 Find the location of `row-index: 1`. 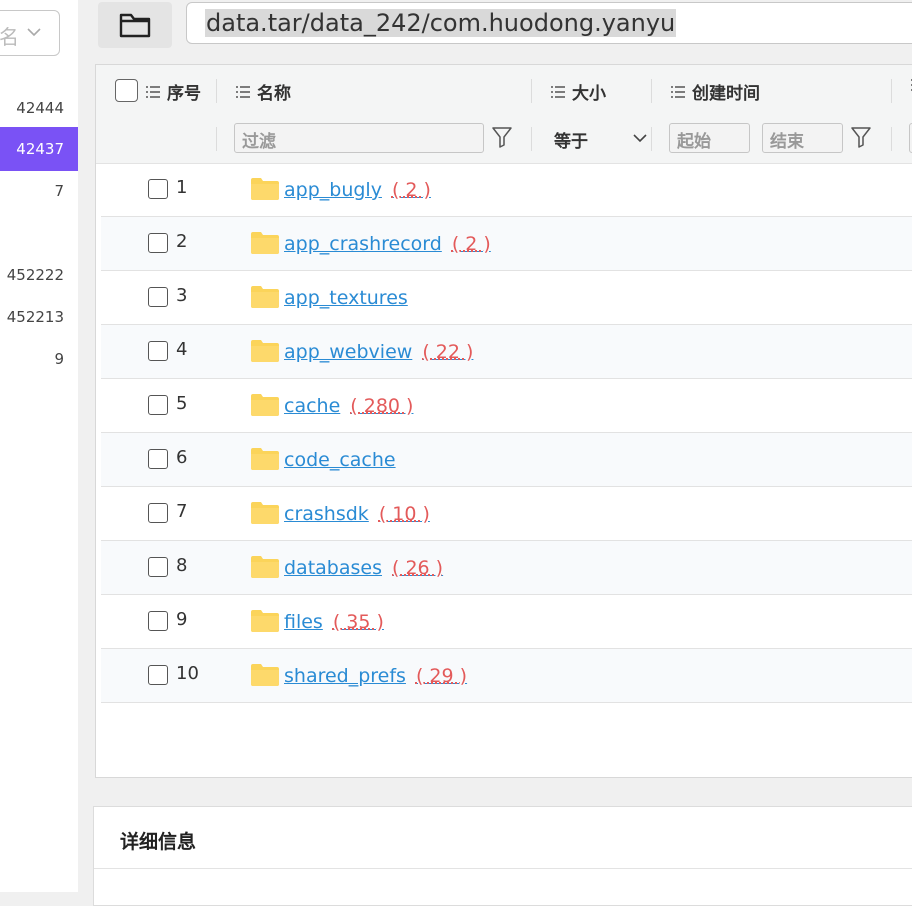

row-index: 1 is located at coordinates (181, 187).